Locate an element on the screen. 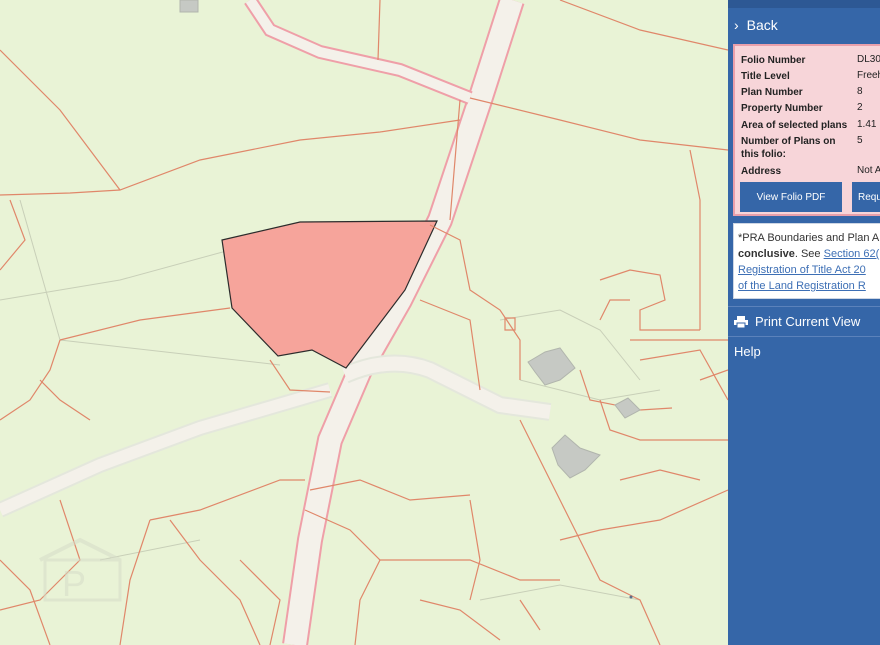 The image size is (880, 645). section-62-link: Section 62( is located at coordinates (852, 254).